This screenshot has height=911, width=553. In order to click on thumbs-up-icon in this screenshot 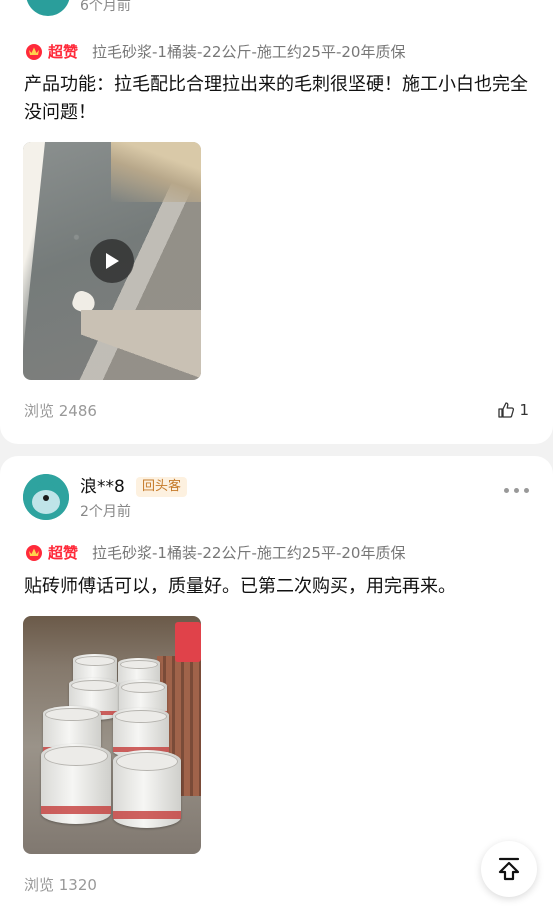, I will do `click(506, 410)`.